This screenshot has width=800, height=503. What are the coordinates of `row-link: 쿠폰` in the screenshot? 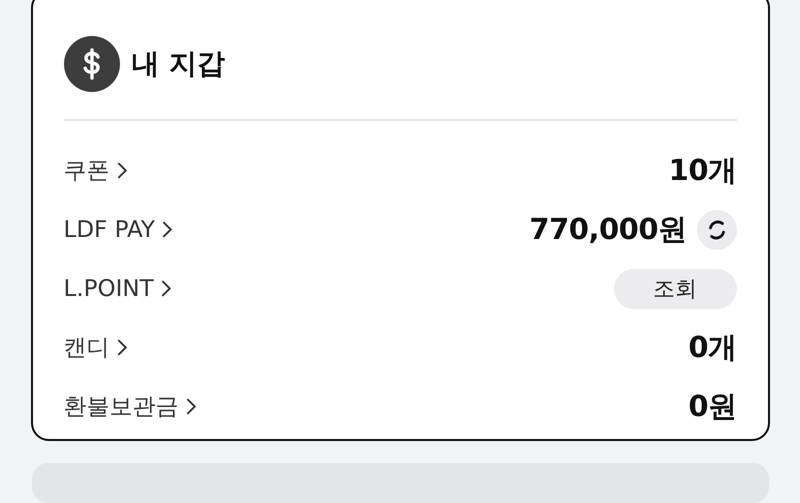 It's located at (95, 170).